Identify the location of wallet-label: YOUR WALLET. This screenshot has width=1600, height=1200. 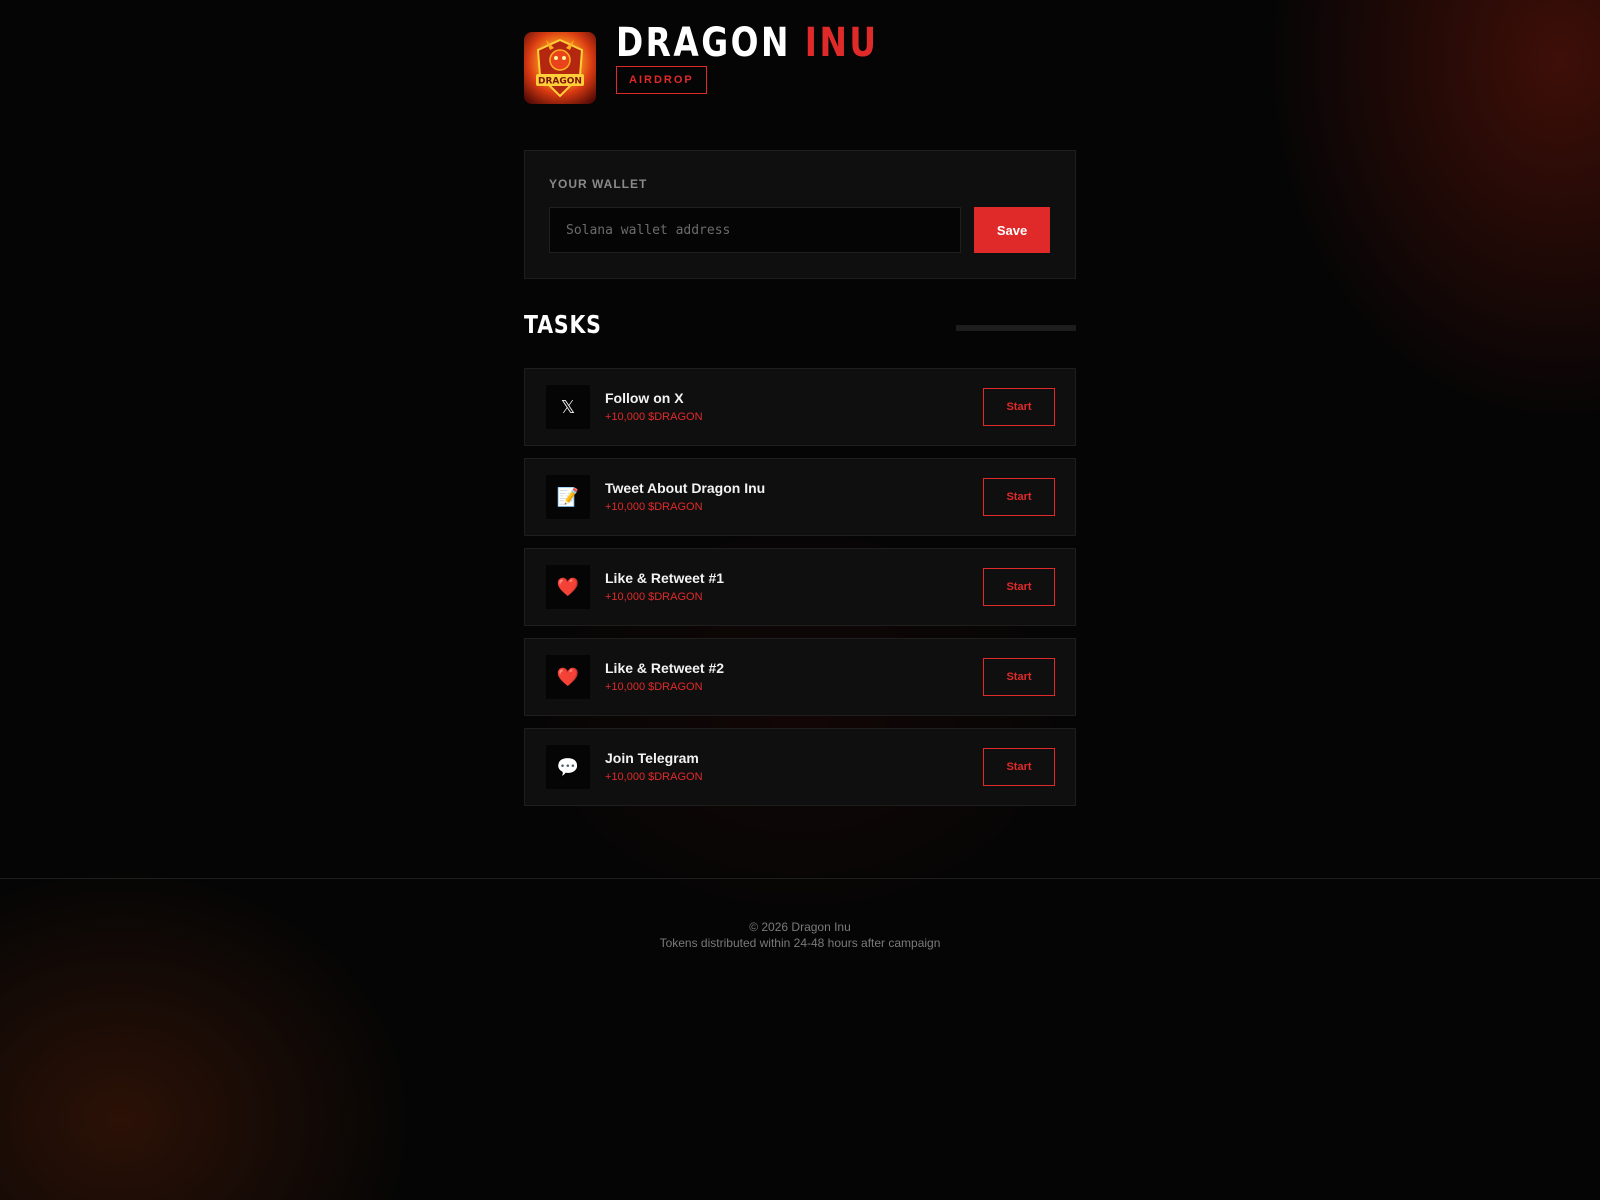
(598, 184).